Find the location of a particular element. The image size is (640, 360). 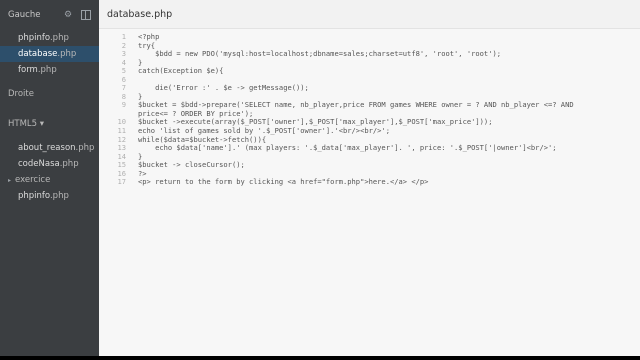

file-item: form.php is located at coordinates (49, 70).